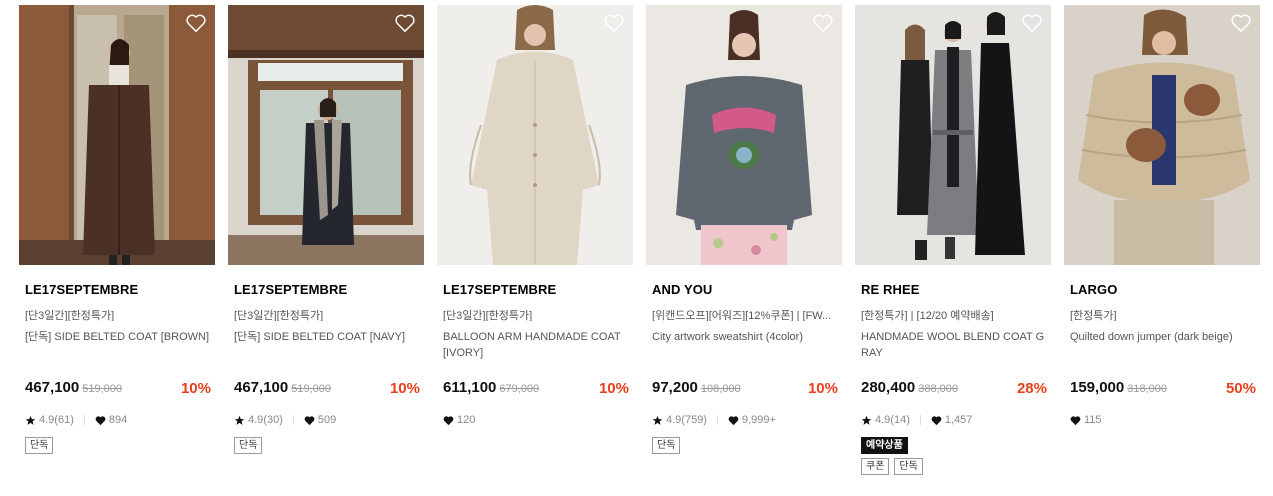 The height and width of the screenshot is (496, 1273). Describe the element at coordinates (745, 389) in the screenshot. I see `price-row: 97,200 108,000 10%` at that location.